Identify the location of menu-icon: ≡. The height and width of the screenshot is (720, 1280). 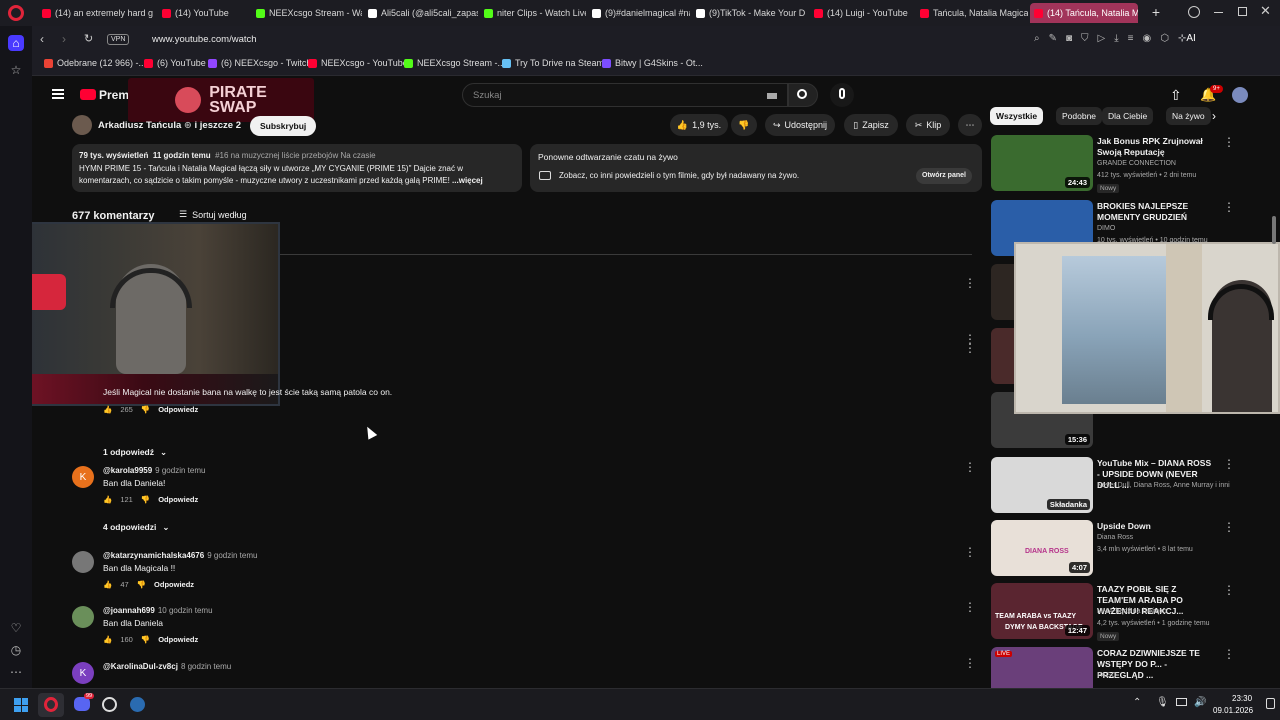
(1131, 38).